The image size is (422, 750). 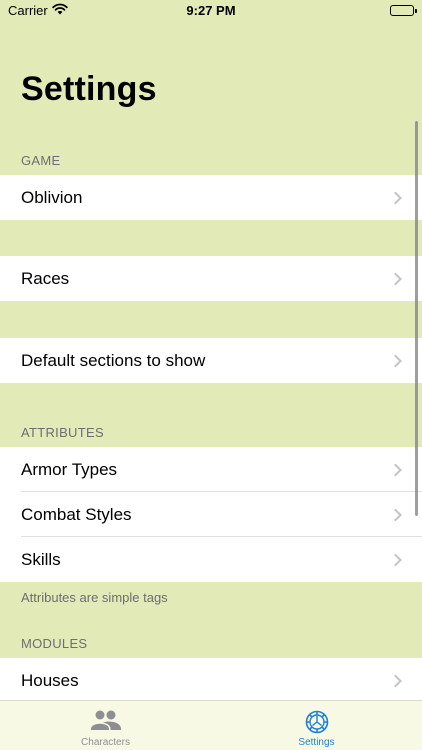 What do you see at coordinates (52, 197) in the screenshot?
I see `row-label: Oblivion` at bounding box center [52, 197].